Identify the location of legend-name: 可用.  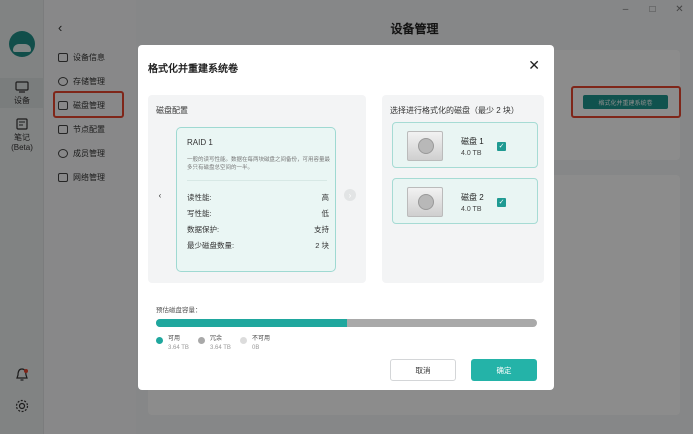
(174, 339).